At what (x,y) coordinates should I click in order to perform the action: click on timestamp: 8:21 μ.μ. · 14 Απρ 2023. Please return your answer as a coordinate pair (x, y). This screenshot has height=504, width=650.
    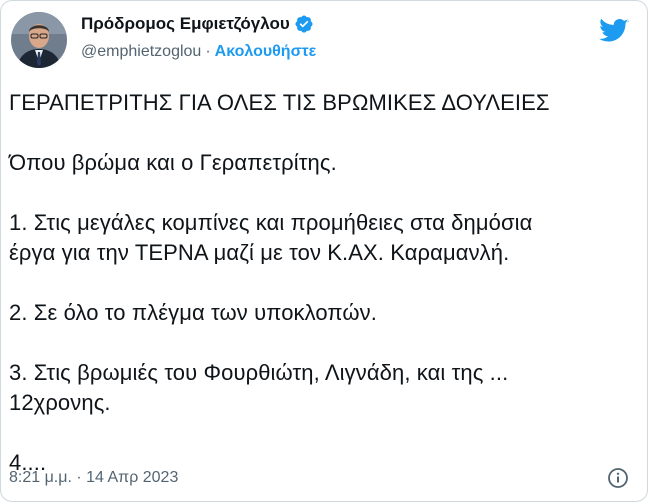
    Looking at the image, I should click on (93, 478).